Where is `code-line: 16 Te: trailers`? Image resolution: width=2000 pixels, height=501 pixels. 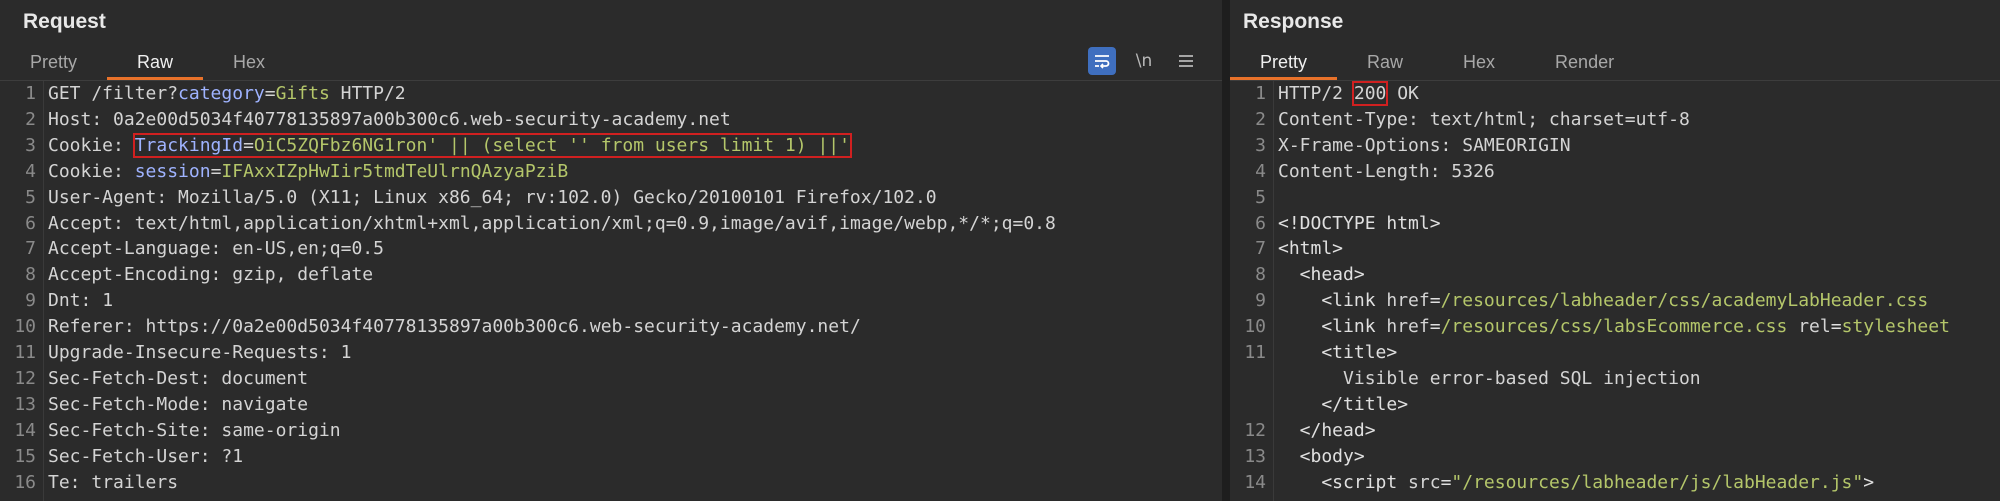
code-line: 16 Te: trailers is located at coordinates (611, 483).